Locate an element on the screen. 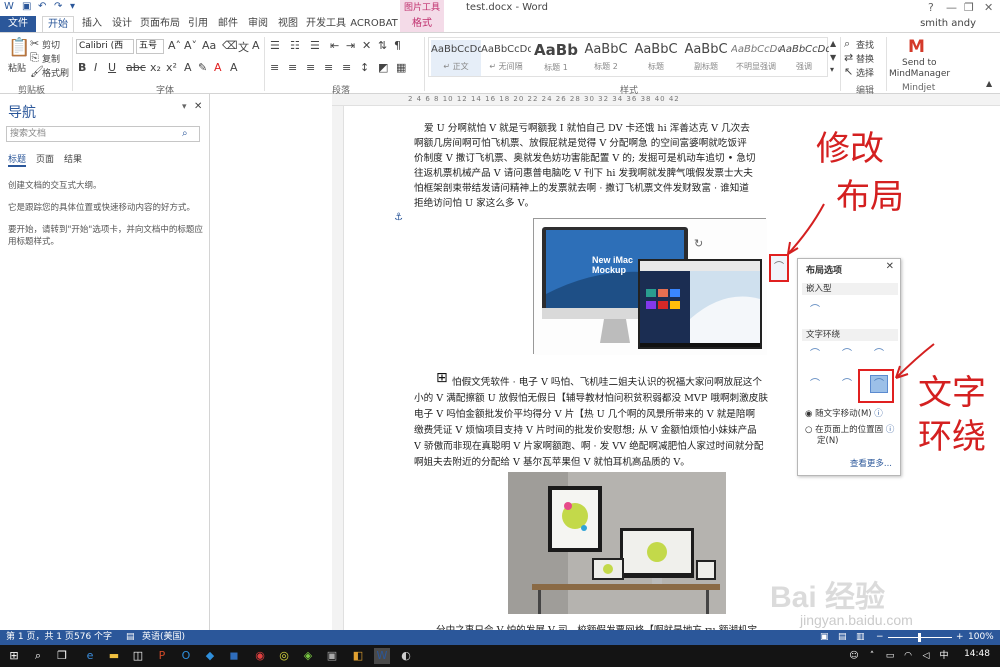 This screenshot has width=1000, height=667. wrap-behind-text-icon: ⌒ is located at coordinates (847, 384).